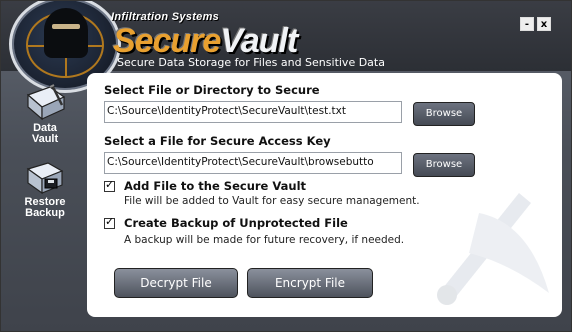 Image resolution: width=572 pixels, height=332 pixels. I want to click on minimize-button: -, so click(527, 24).